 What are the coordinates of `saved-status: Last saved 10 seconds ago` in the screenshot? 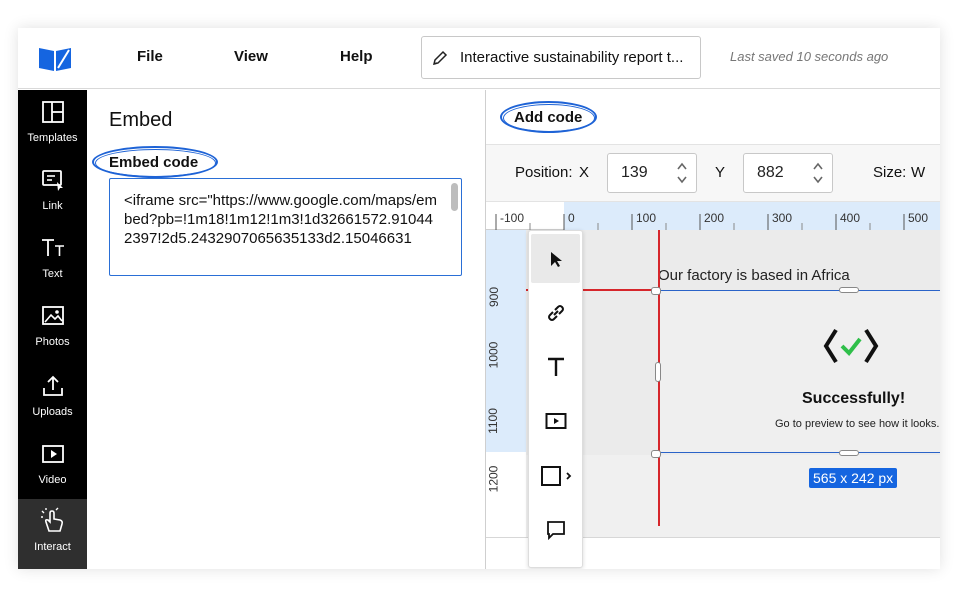 It's located at (809, 56).